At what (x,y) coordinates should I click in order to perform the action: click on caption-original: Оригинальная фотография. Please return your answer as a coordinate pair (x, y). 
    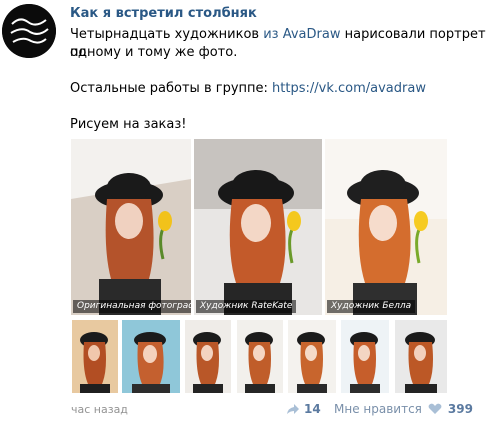
    Looking at the image, I should click on (132, 306).